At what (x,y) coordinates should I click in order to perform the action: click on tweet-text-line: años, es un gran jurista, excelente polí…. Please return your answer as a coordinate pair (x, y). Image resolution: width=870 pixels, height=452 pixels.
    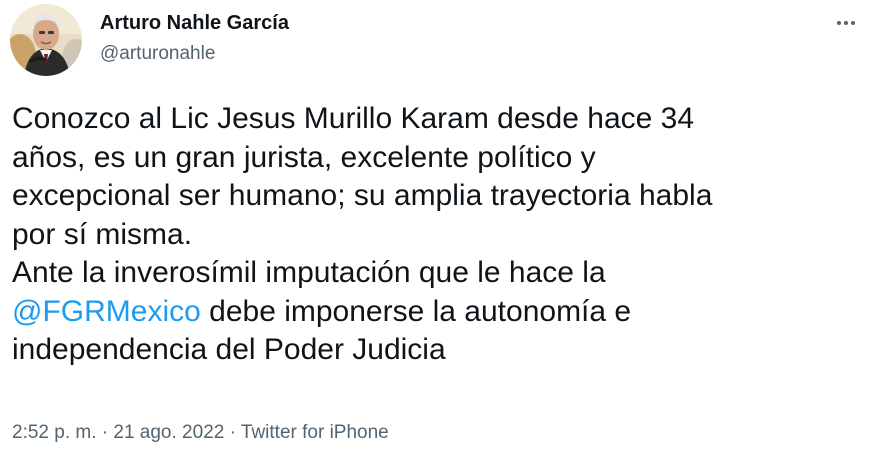
    Looking at the image, I should click on (304, 157).